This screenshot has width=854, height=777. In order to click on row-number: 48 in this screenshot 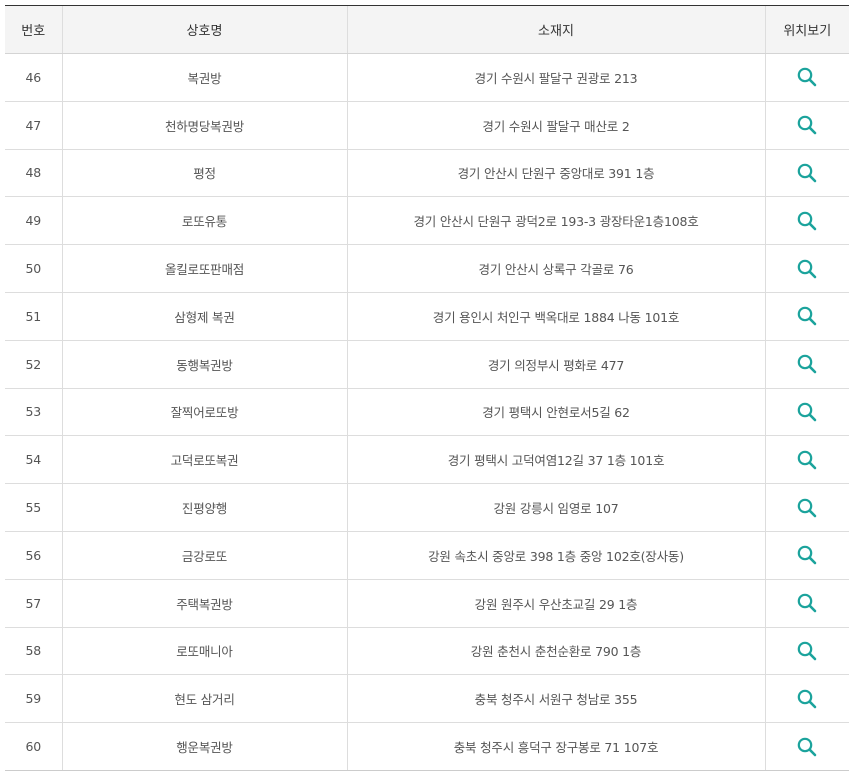, I will do `click(33, 173)`.